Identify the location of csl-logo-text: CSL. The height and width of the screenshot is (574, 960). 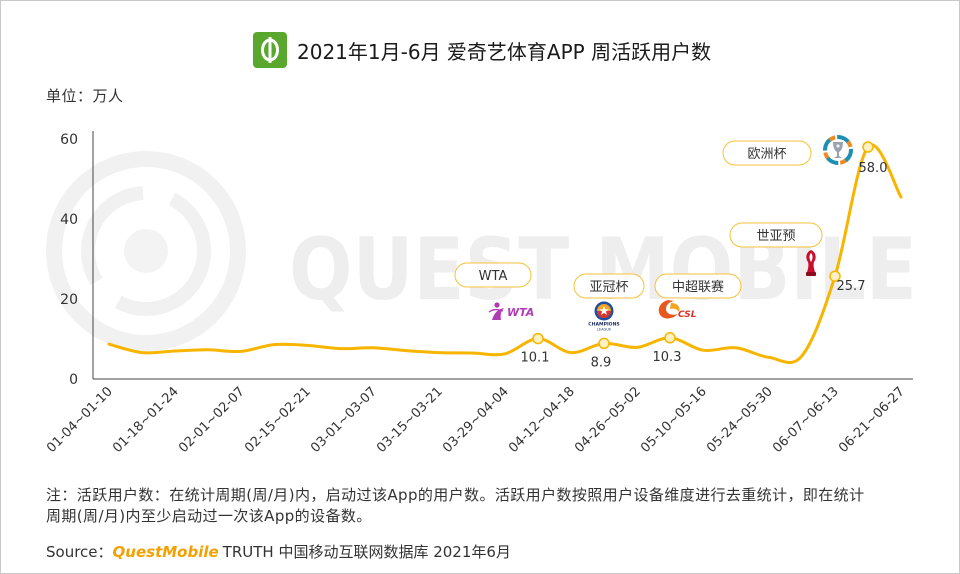
(687, 315).